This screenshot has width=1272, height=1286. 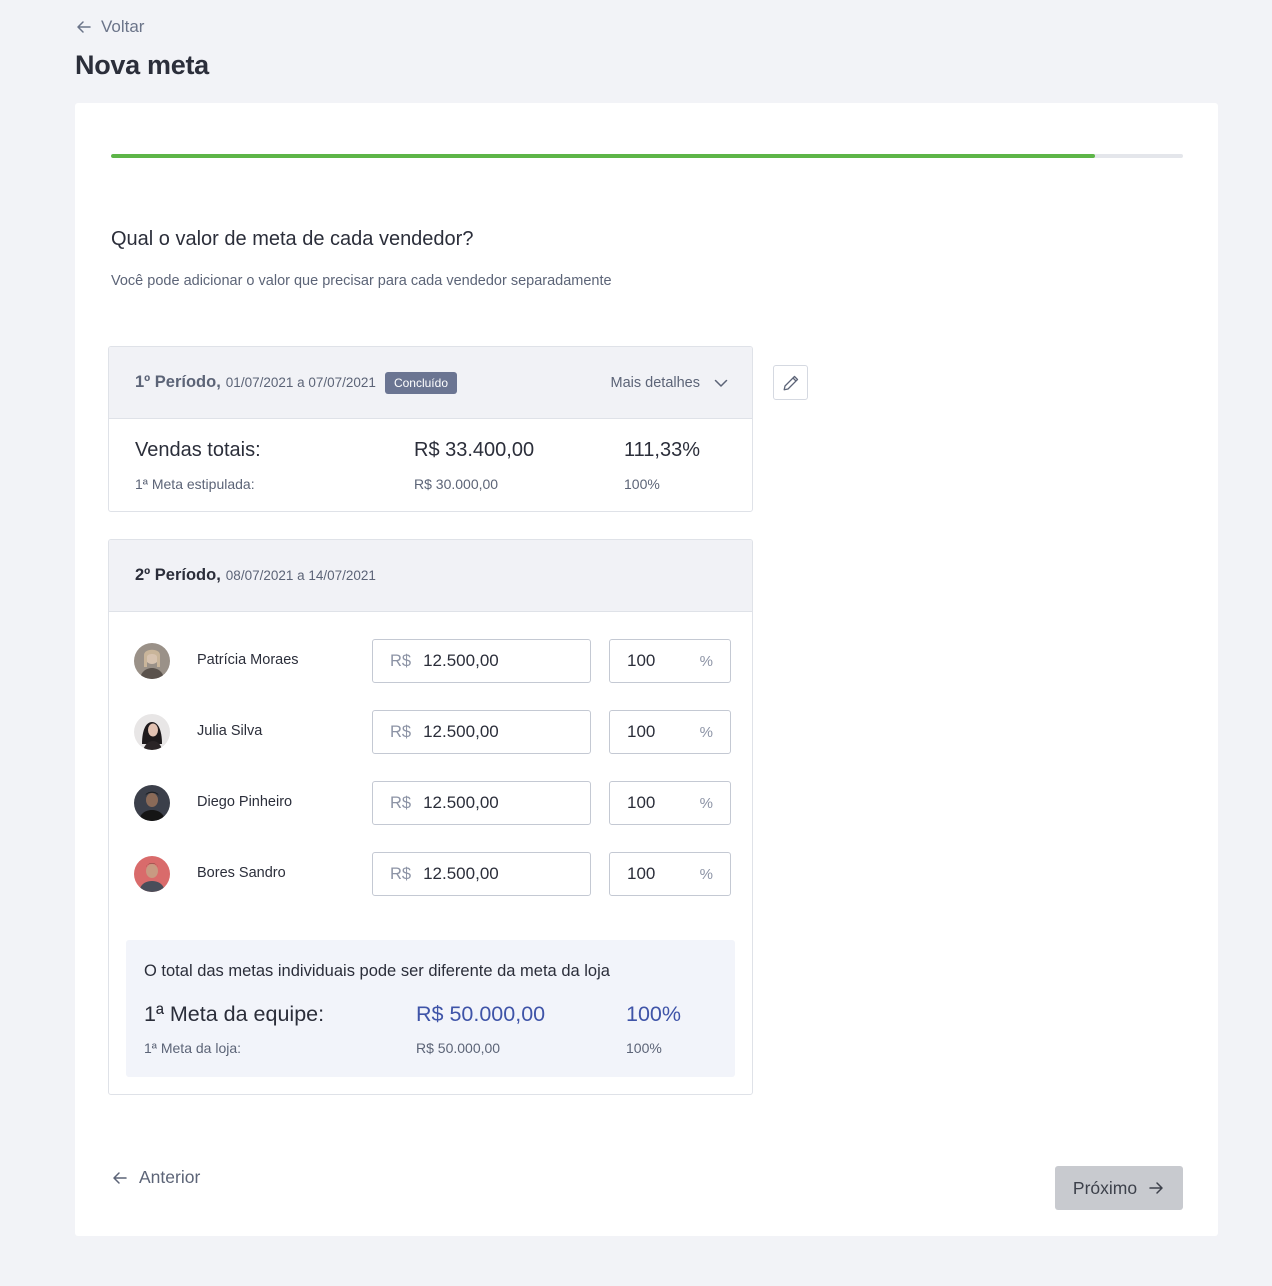 I want to click on seller-row: Patrícia Moraes R$ 12.500,00 100 %, so click(x=430, y=661).